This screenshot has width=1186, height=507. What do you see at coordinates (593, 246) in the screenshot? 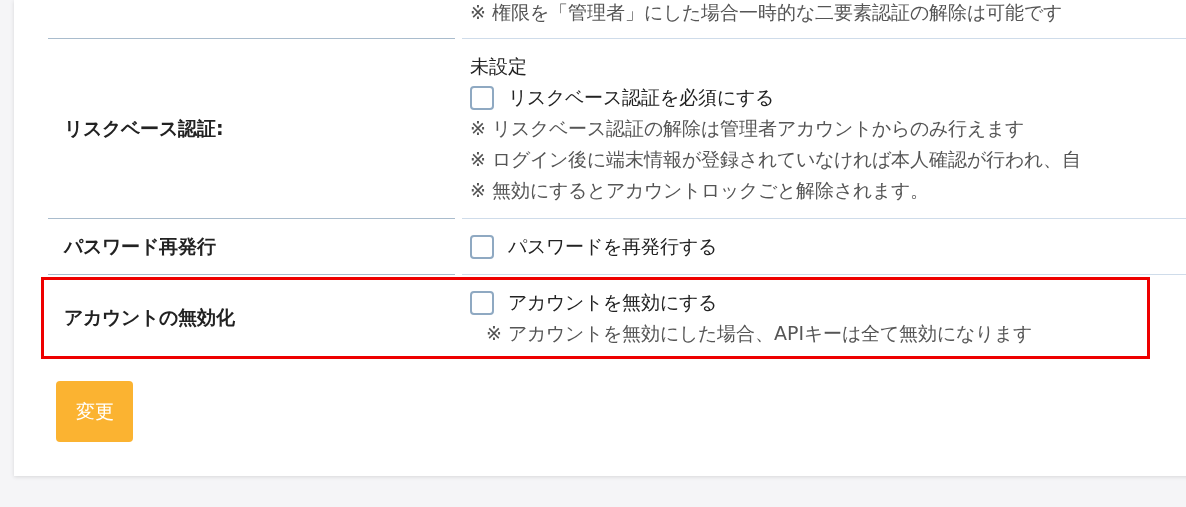
I see `checkbox-label: パスワードを再発行する` at bounding box center [593, 246].